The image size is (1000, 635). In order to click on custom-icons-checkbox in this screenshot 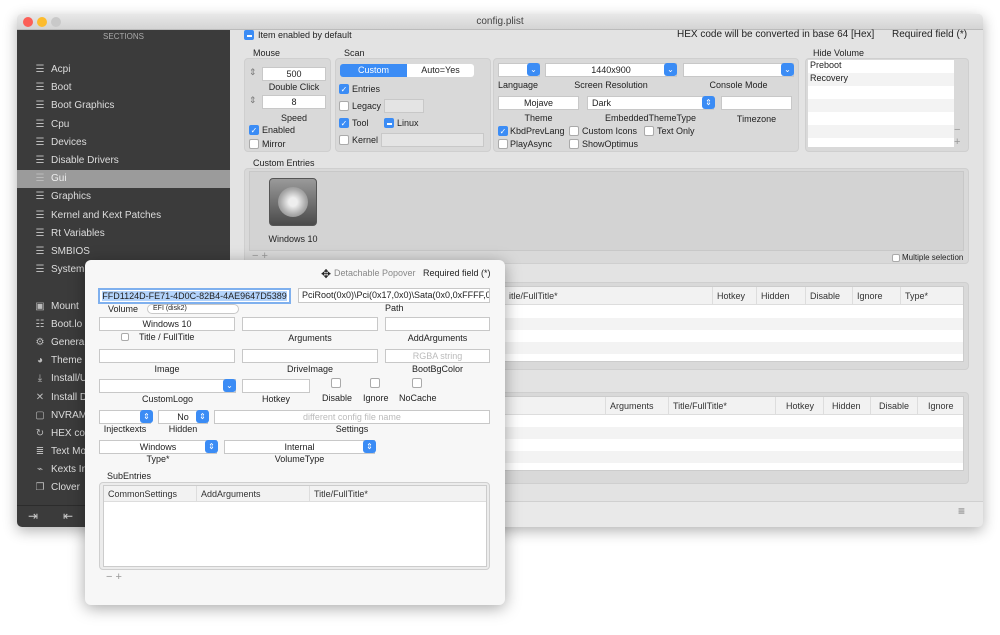, I will do `click(574, 131)`.